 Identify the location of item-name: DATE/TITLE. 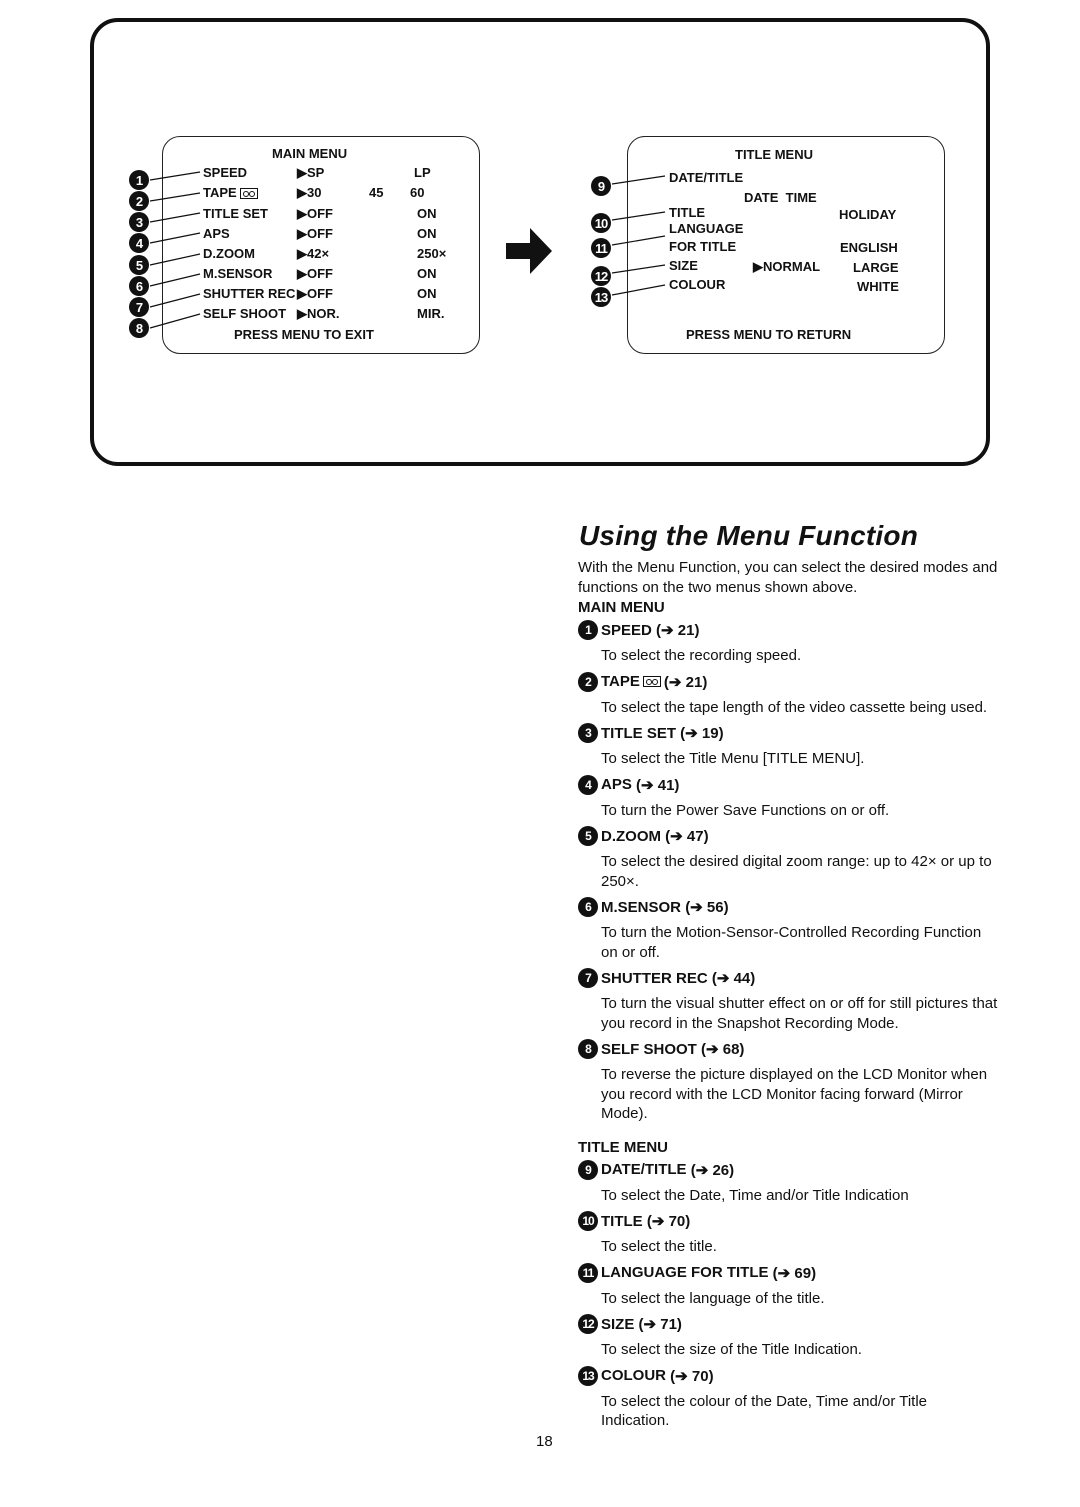
(644, 1169).